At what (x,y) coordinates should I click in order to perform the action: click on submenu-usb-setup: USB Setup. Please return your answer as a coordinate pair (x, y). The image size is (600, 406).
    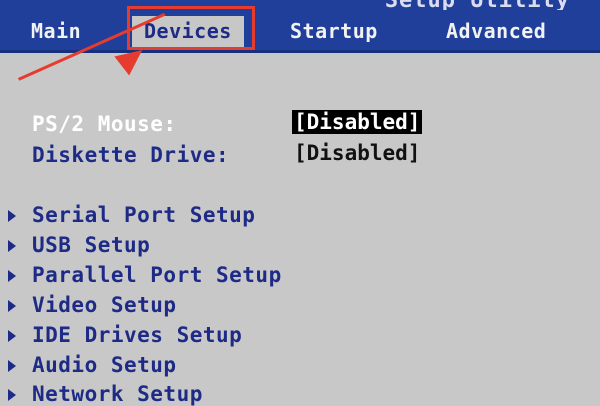
    Looking at the image, I should click on (79, 245).